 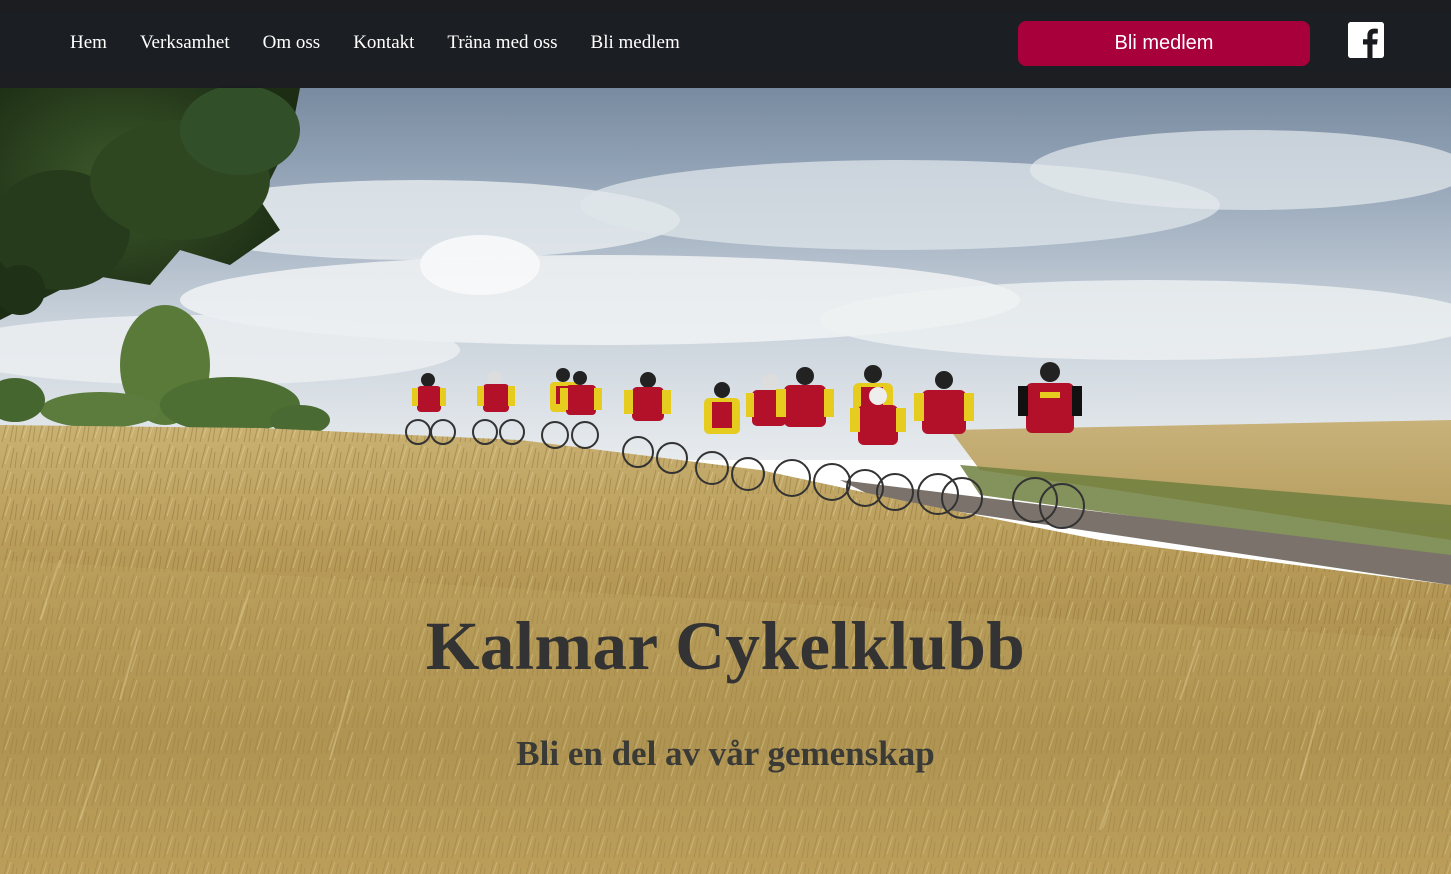 What do you see at coordinates (185, 43) in the screenshot?
I see `nav-item-verksamhet: Verksamhet` at bounding box center [185, 43].